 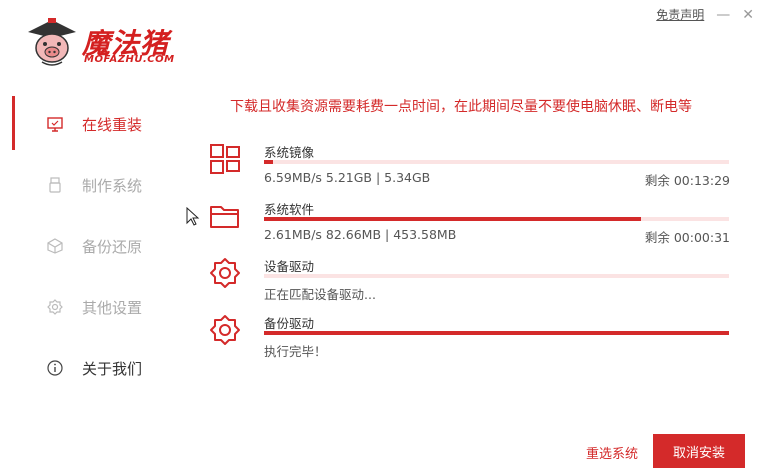 I want to click on close-button: ✕, so click(x=748, y=15).